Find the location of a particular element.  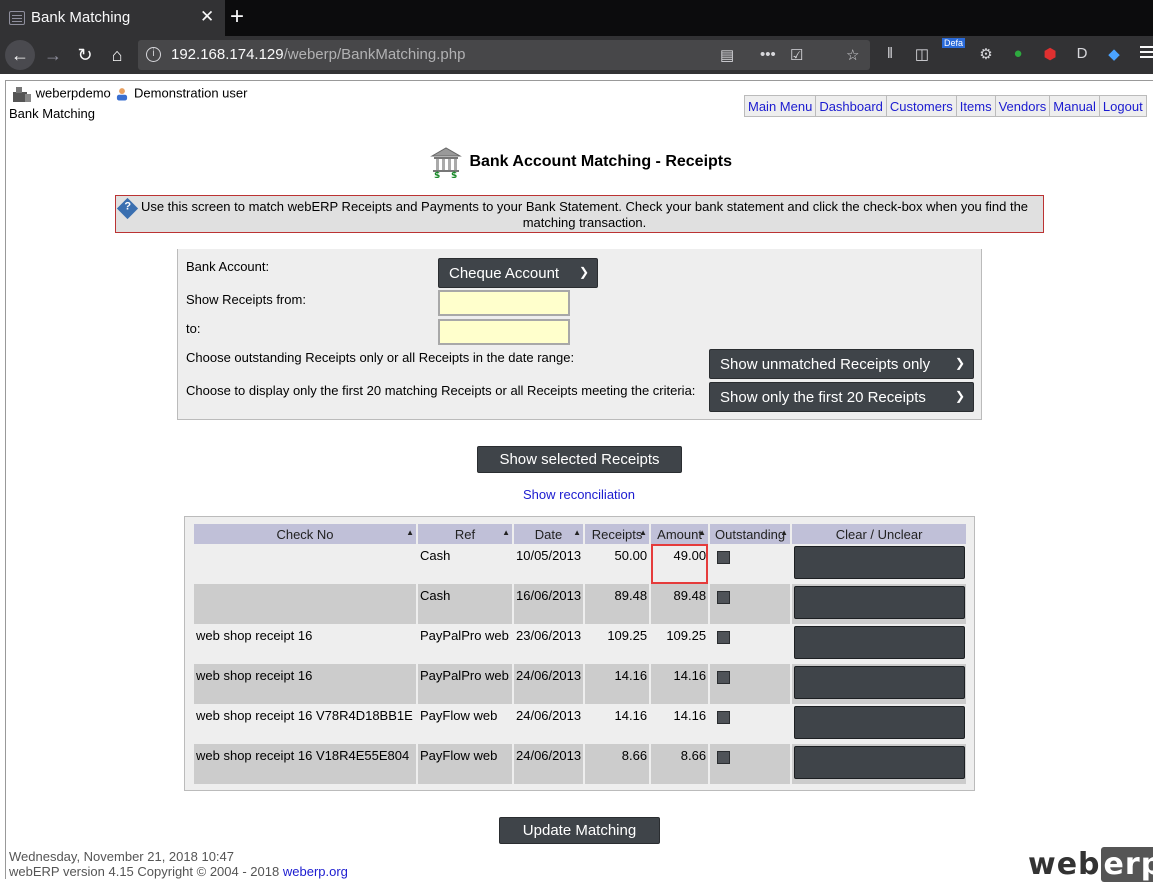

cell-receipts: 14.16 is located at coordinates (617, 724).